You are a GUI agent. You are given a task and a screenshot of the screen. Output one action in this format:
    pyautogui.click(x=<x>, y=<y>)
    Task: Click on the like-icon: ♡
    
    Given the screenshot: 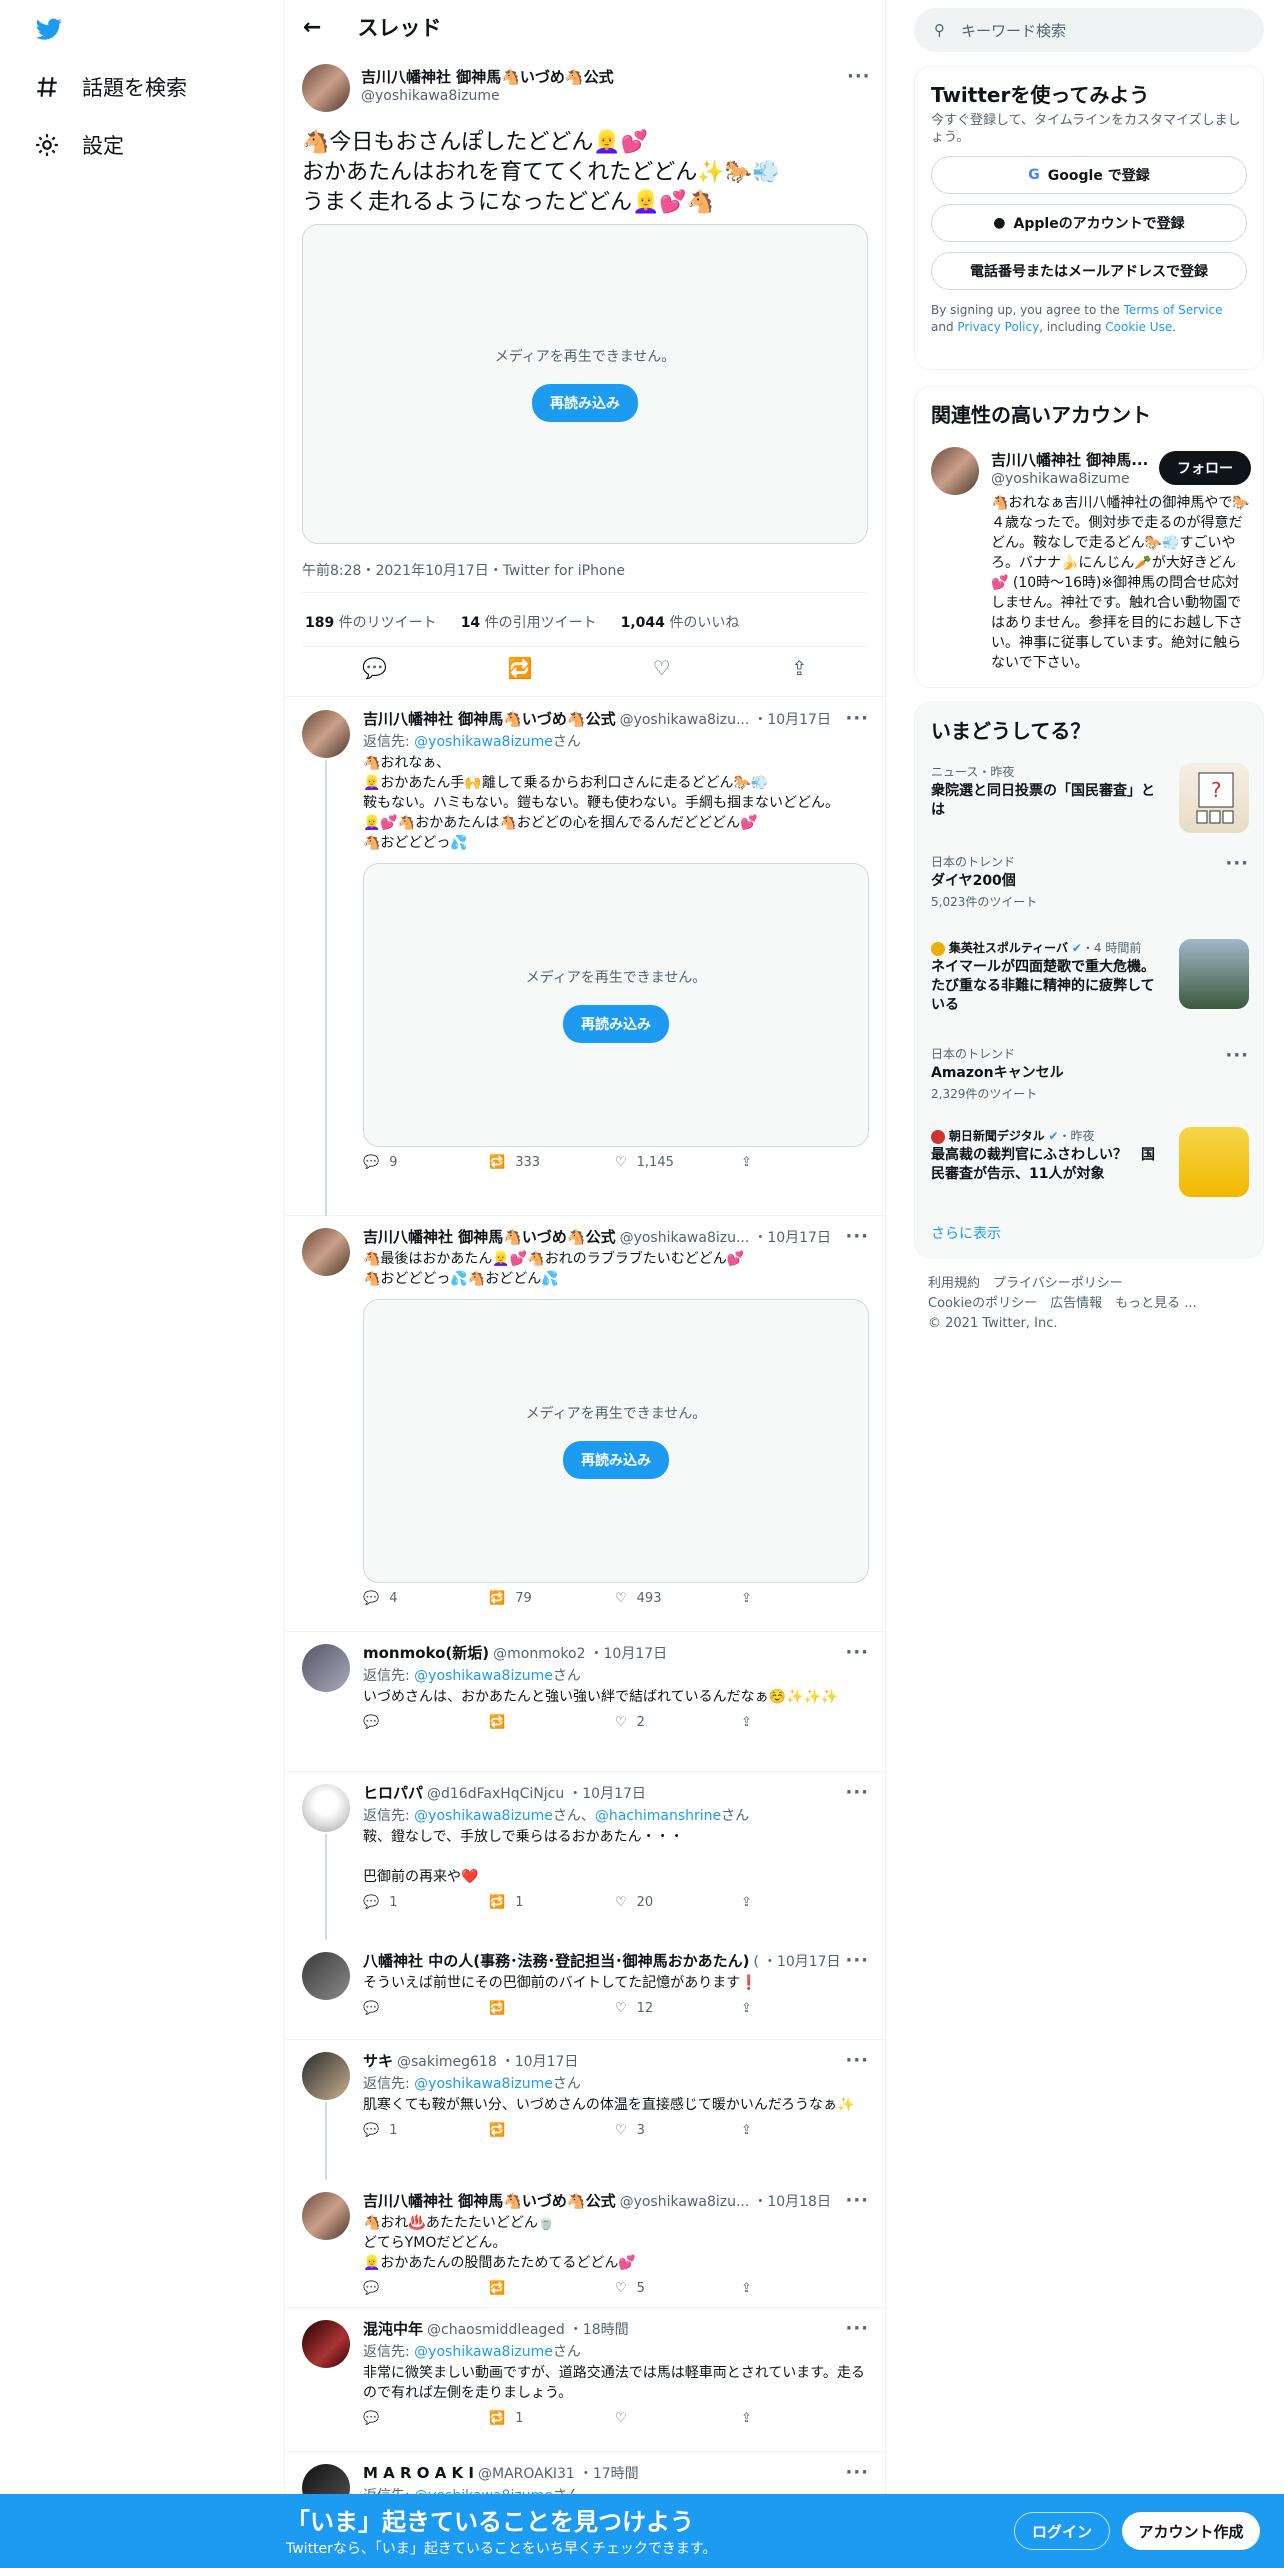 What is the action you would take?
    pyautogui.click(x=662, y=668)
    